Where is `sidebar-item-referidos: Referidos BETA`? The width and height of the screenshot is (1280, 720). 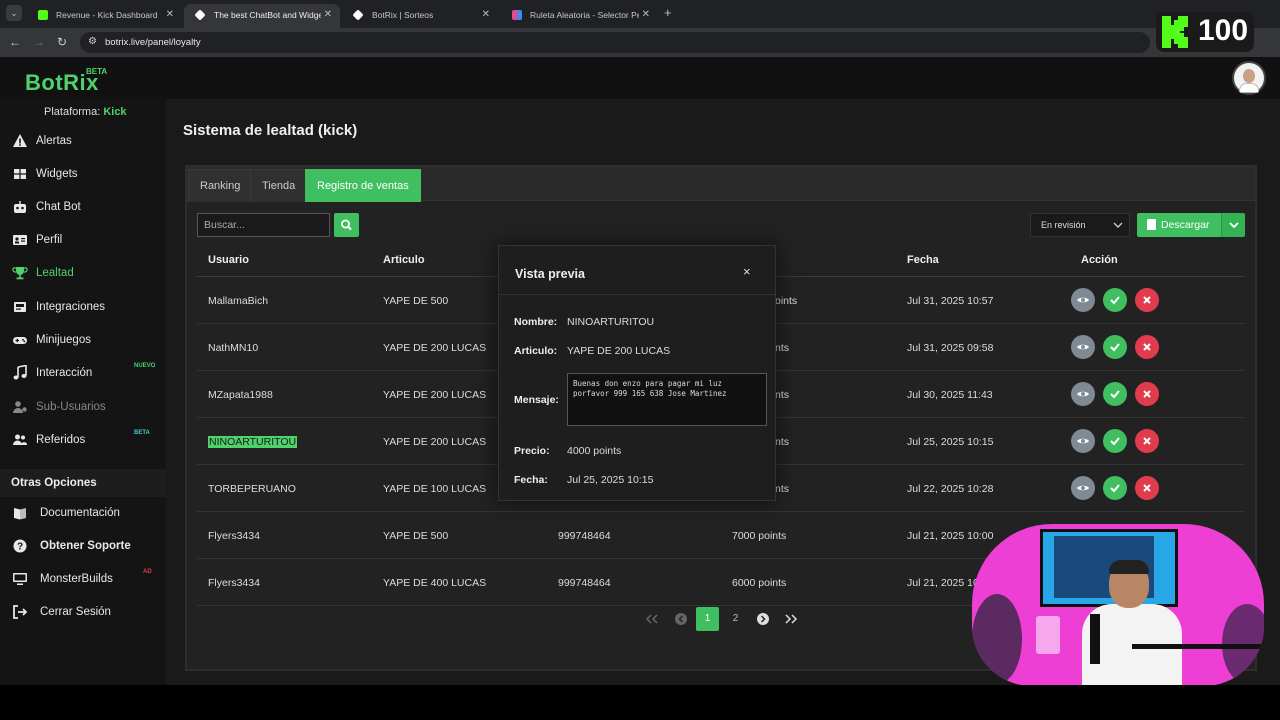
sidebar-item-referidos: Referidos BETA is located at coordinates (83, 441).